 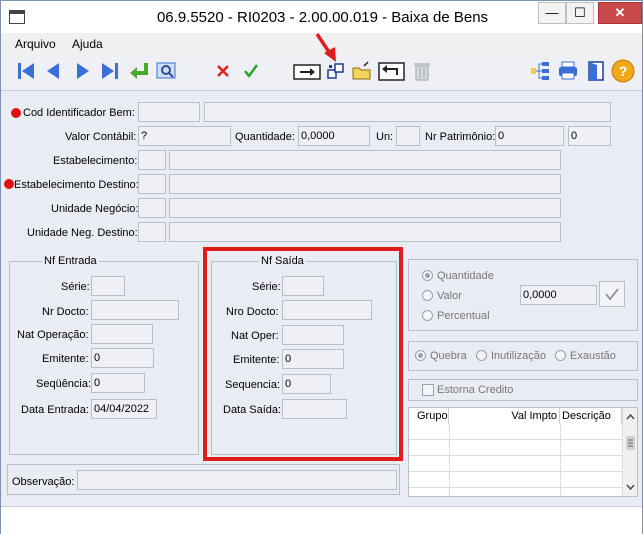 What do you see at coordinates (422, 71) in the screenshot?
I see `delete-icon` at bounding box center [422, 71].